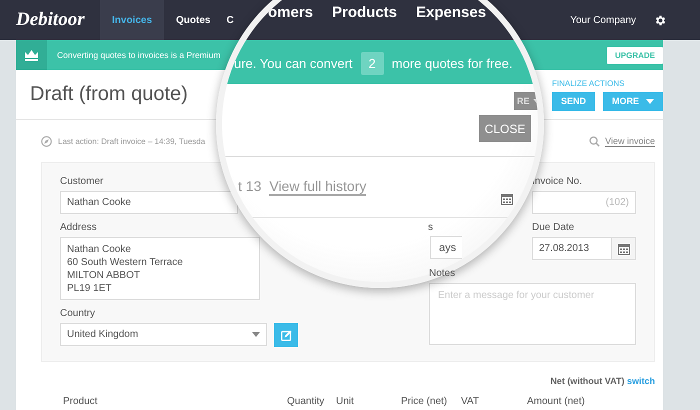 The width and height of the screenshot is (700, 410). What do you see at coordinates (446, 247) in the screenshot?
I see `terms-select: ays` at bounding box center [446, 247].